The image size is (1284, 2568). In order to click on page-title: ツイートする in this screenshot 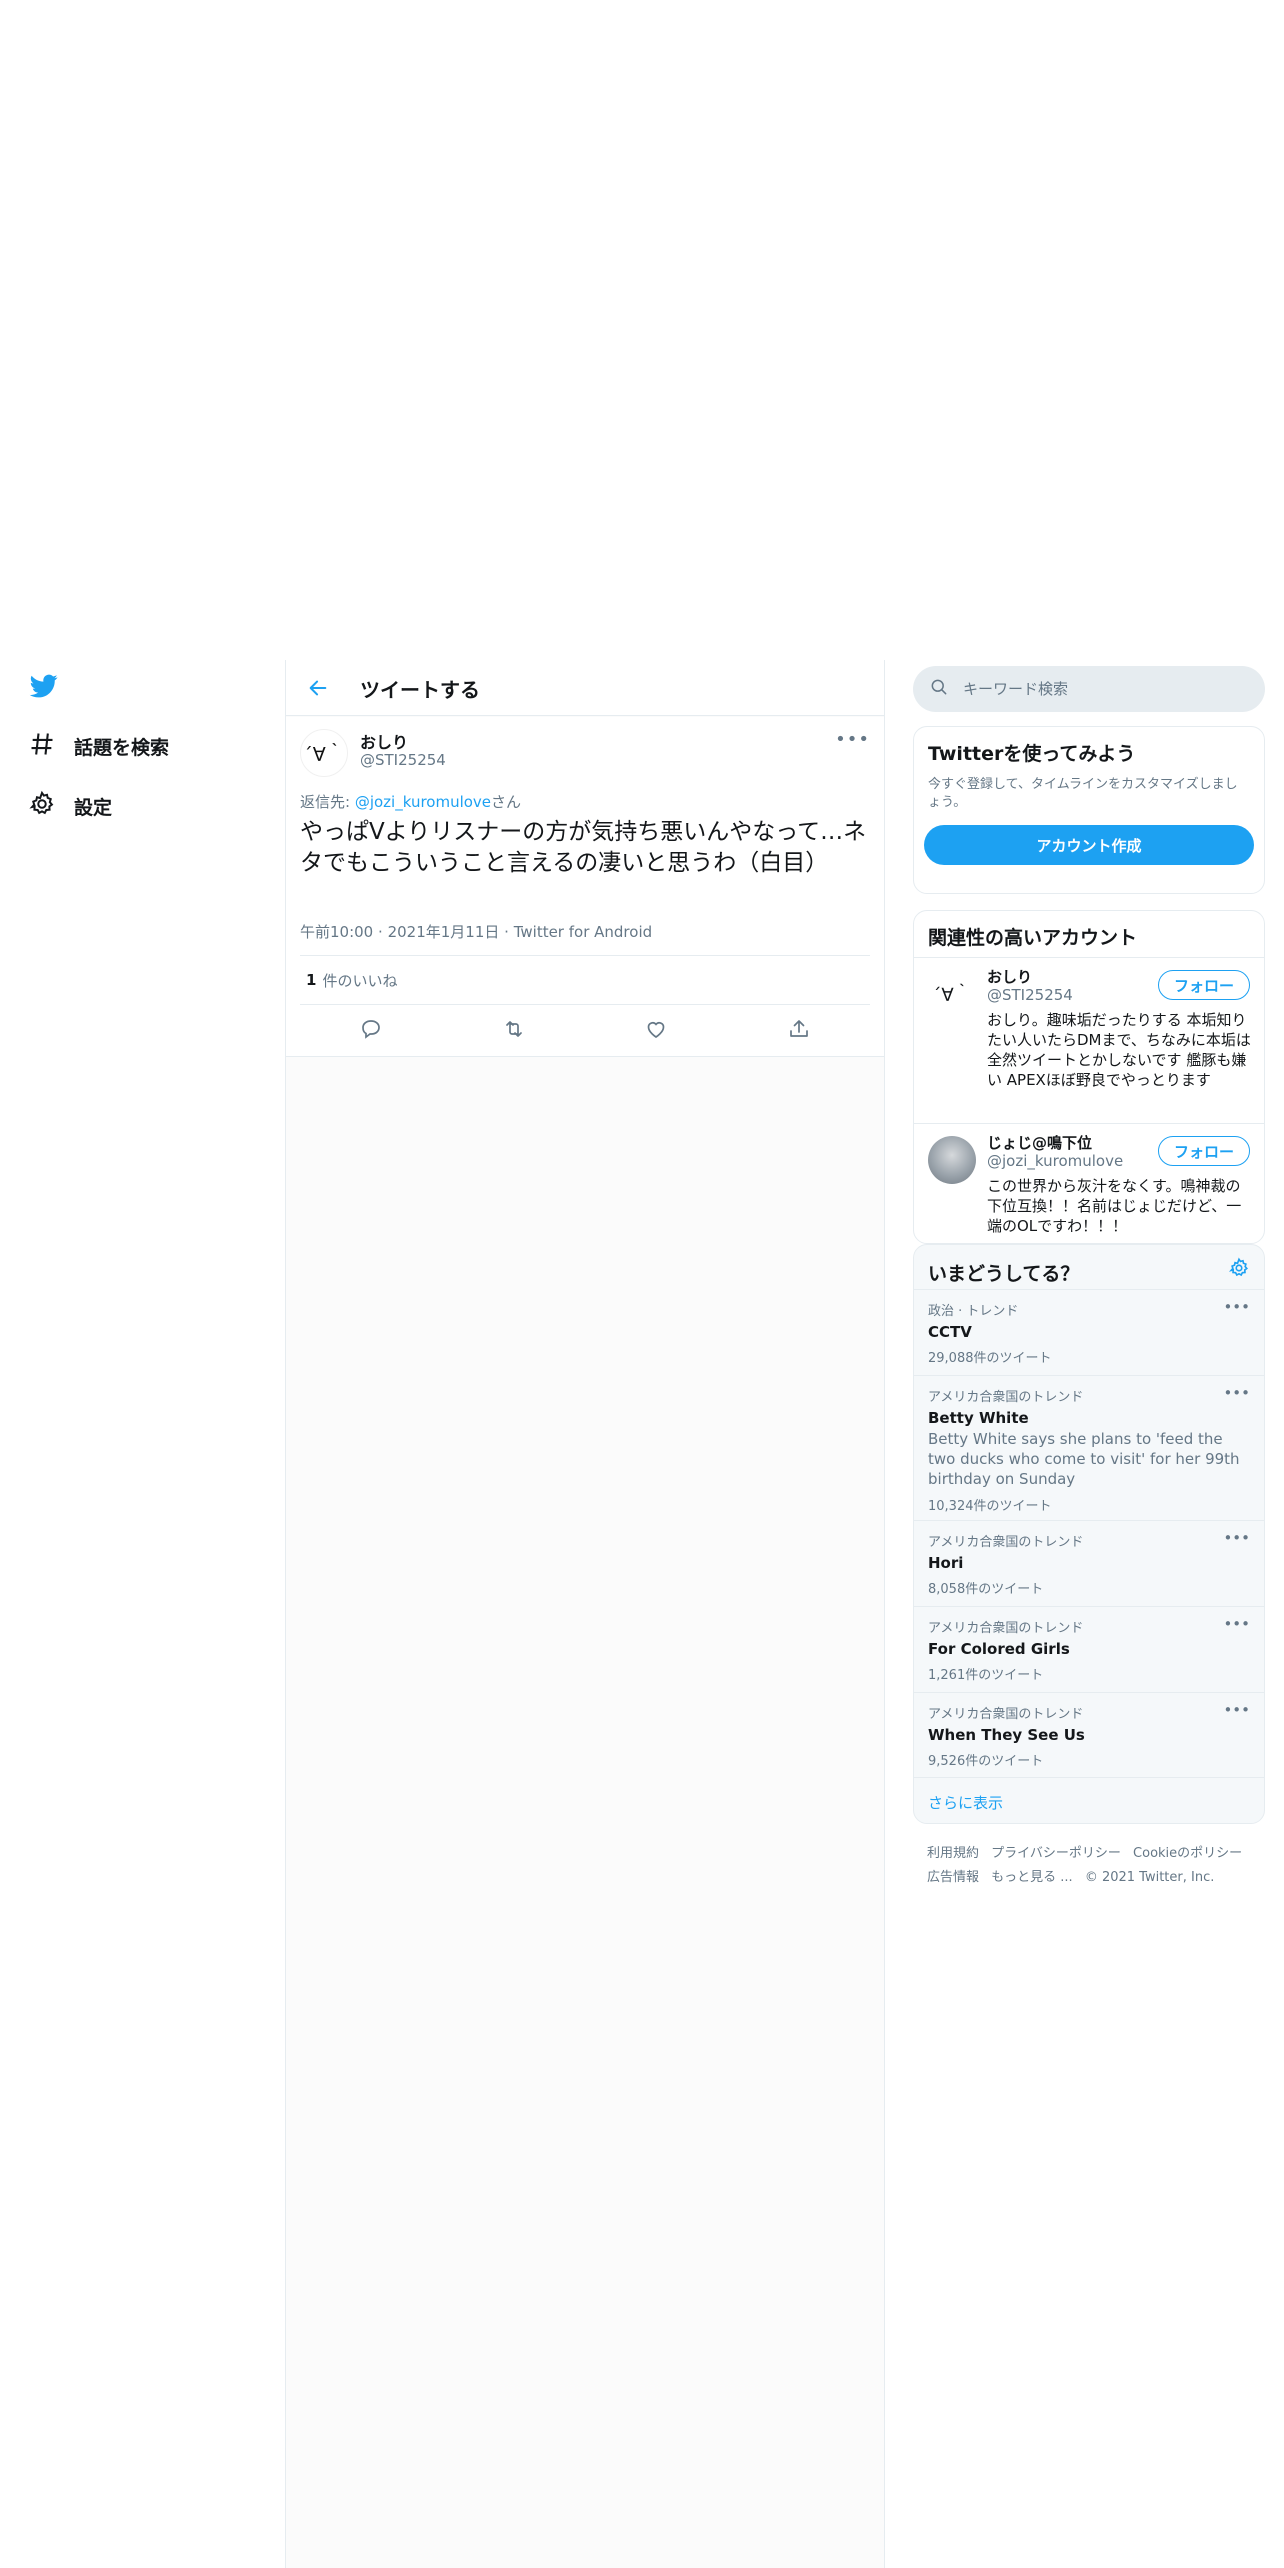, I will do `click(420, 690)`.